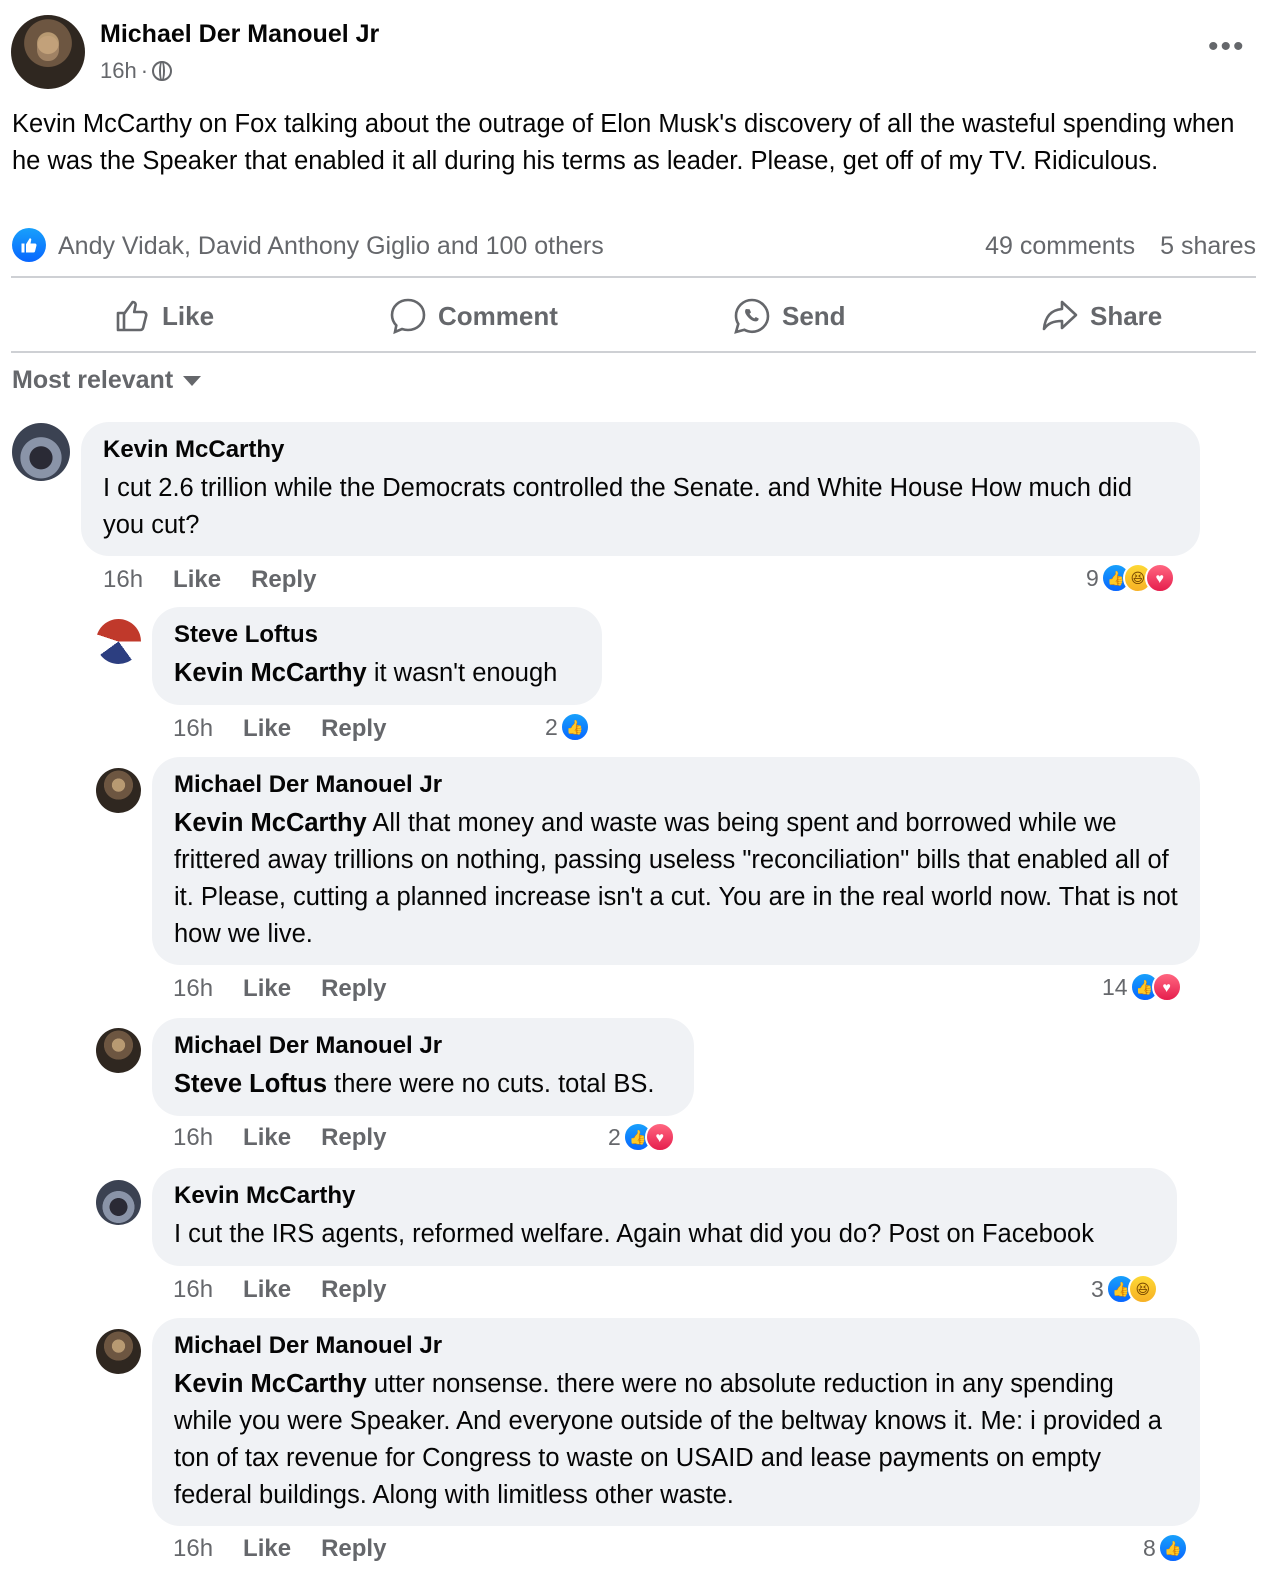 The height and width of the screenshot is (1587, 1280). I want to click on share-icon, so click(1060, 315).